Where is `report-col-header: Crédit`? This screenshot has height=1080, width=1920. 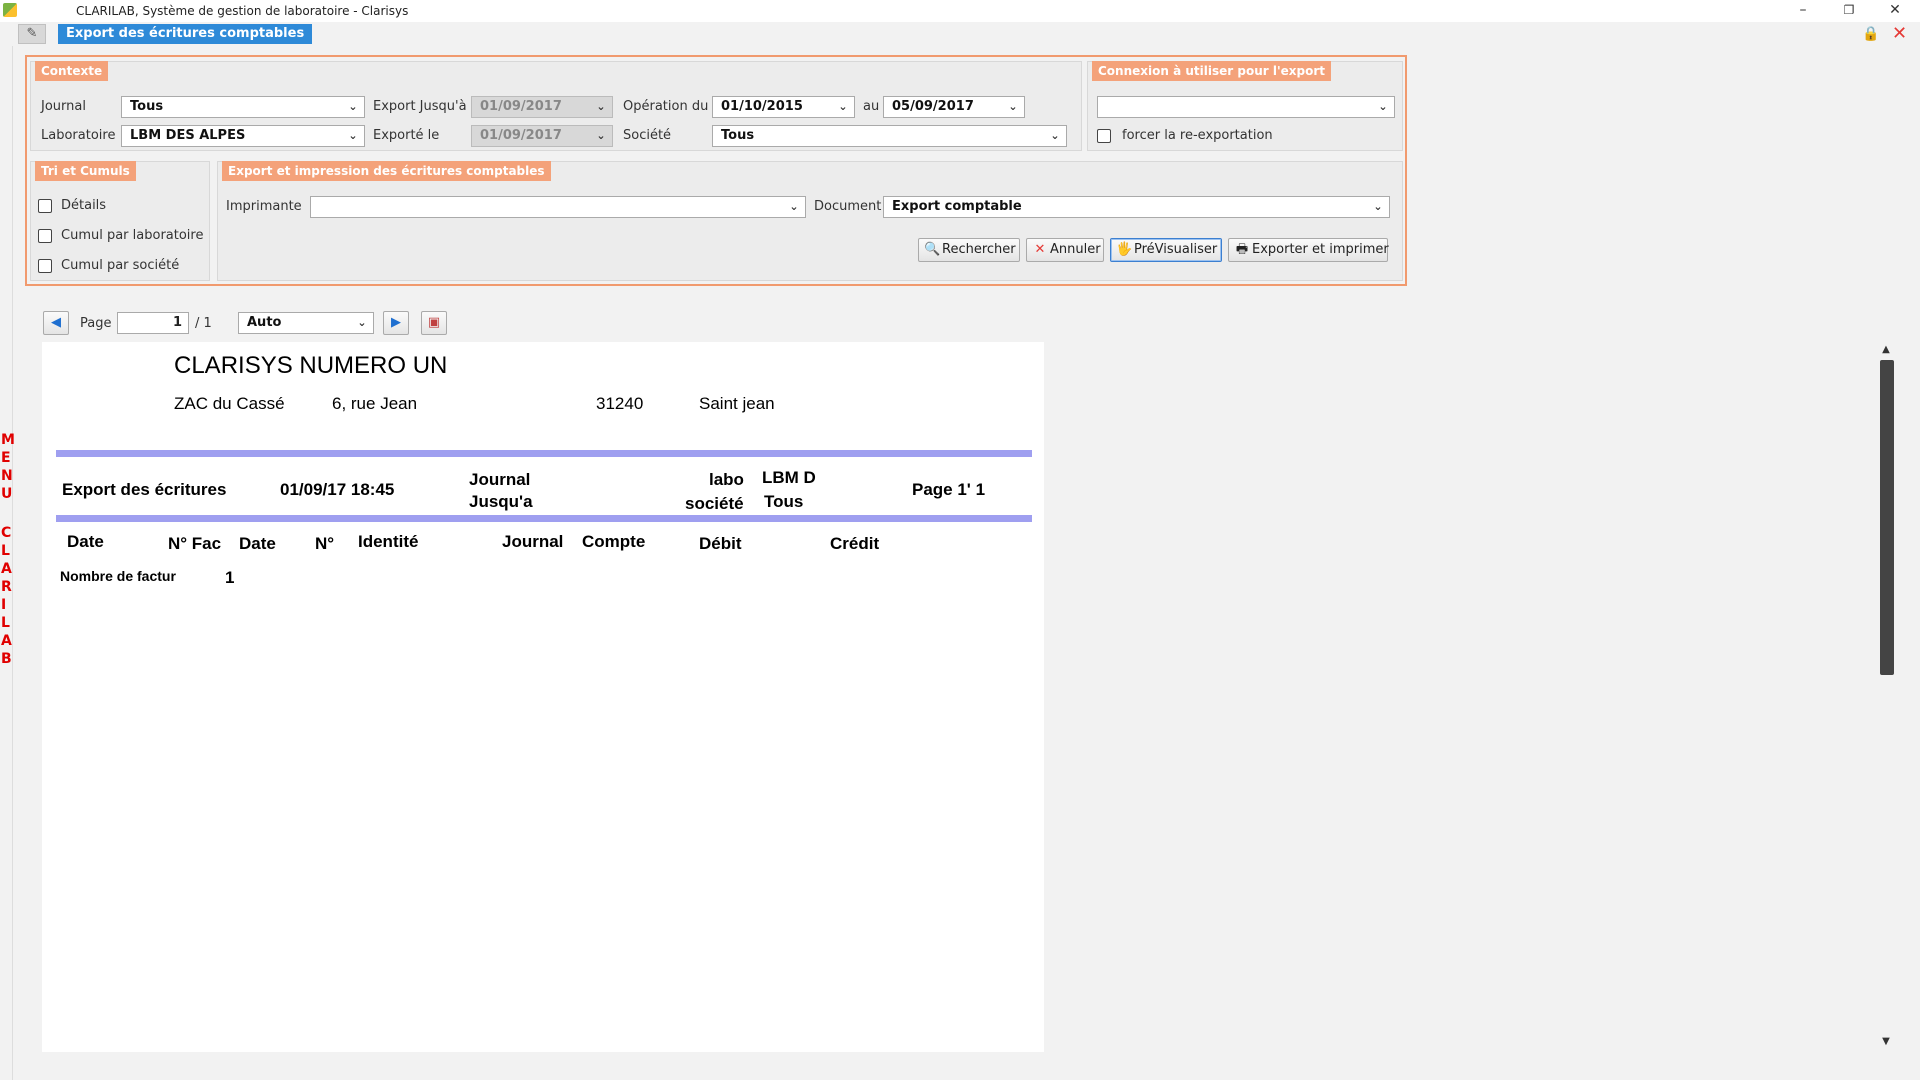
report-col-header: Crédit is located at coordinates (855, 543).